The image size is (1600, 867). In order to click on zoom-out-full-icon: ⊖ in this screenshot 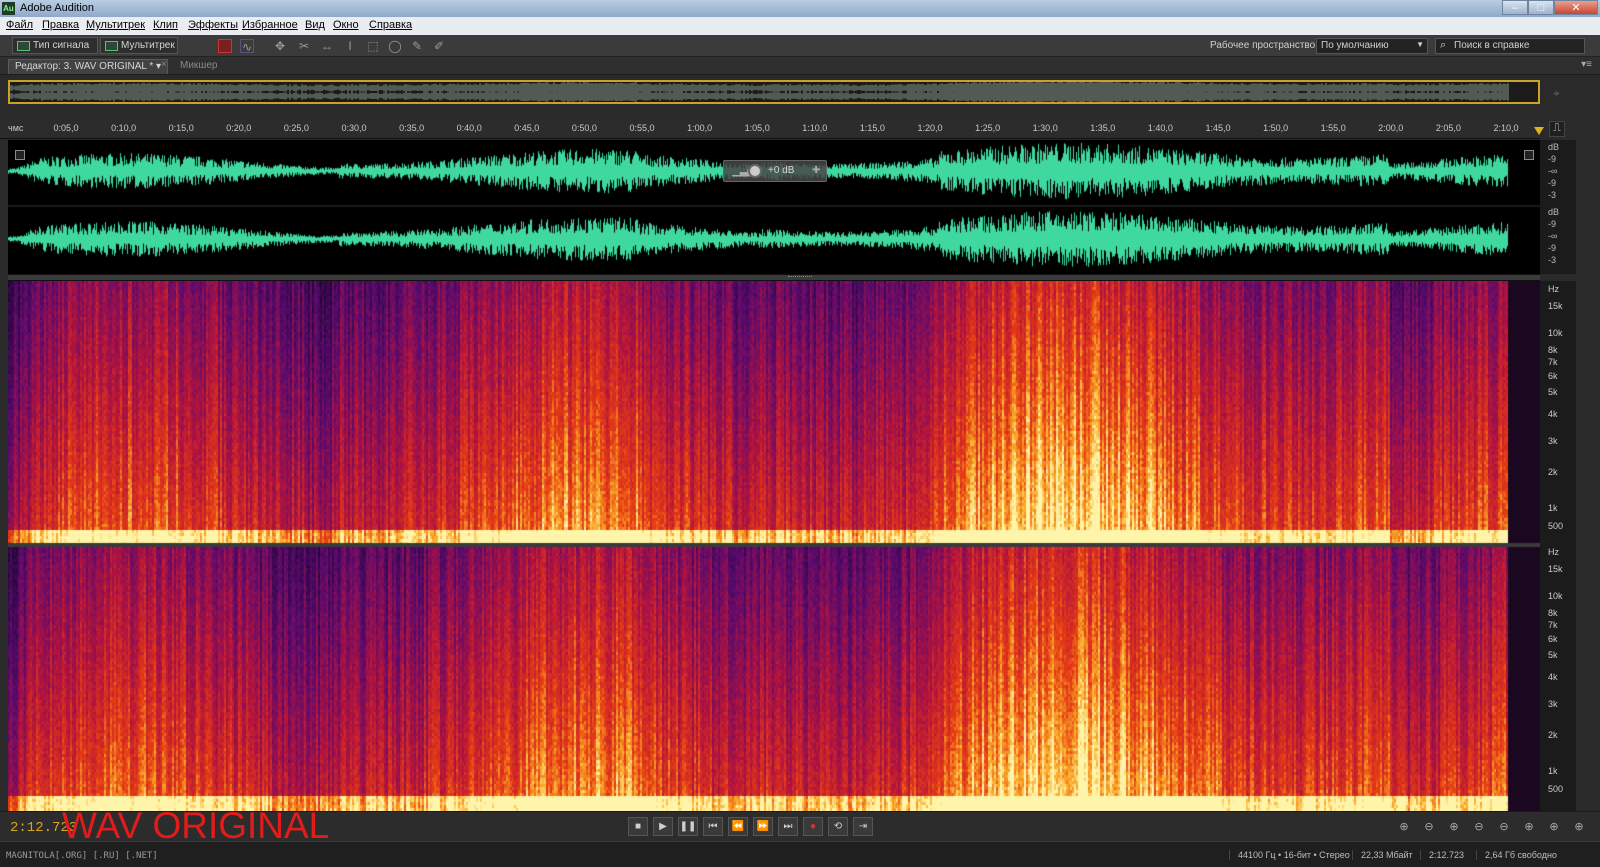, I will do `click(1504, 827)`.